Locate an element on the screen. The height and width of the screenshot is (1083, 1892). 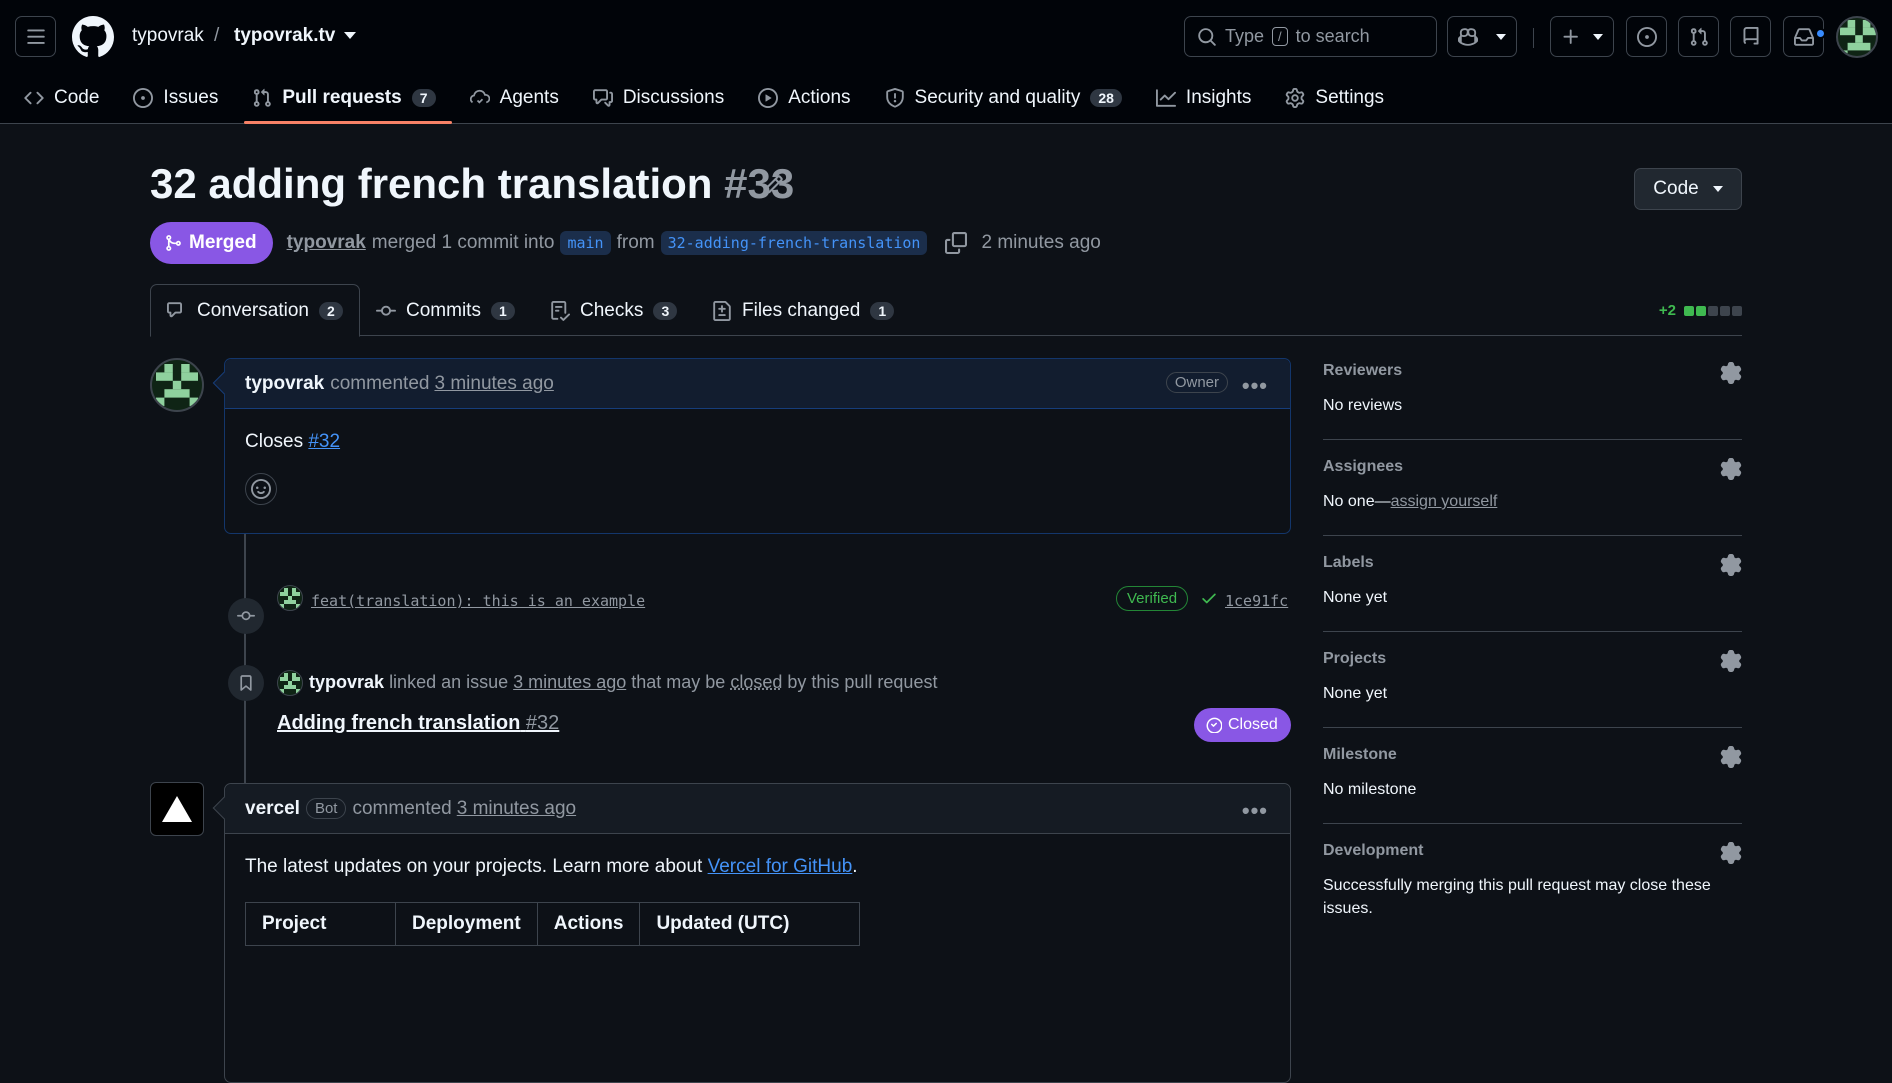
table-header-updated: Updated (UTC) is located at coordinates (750, 924).